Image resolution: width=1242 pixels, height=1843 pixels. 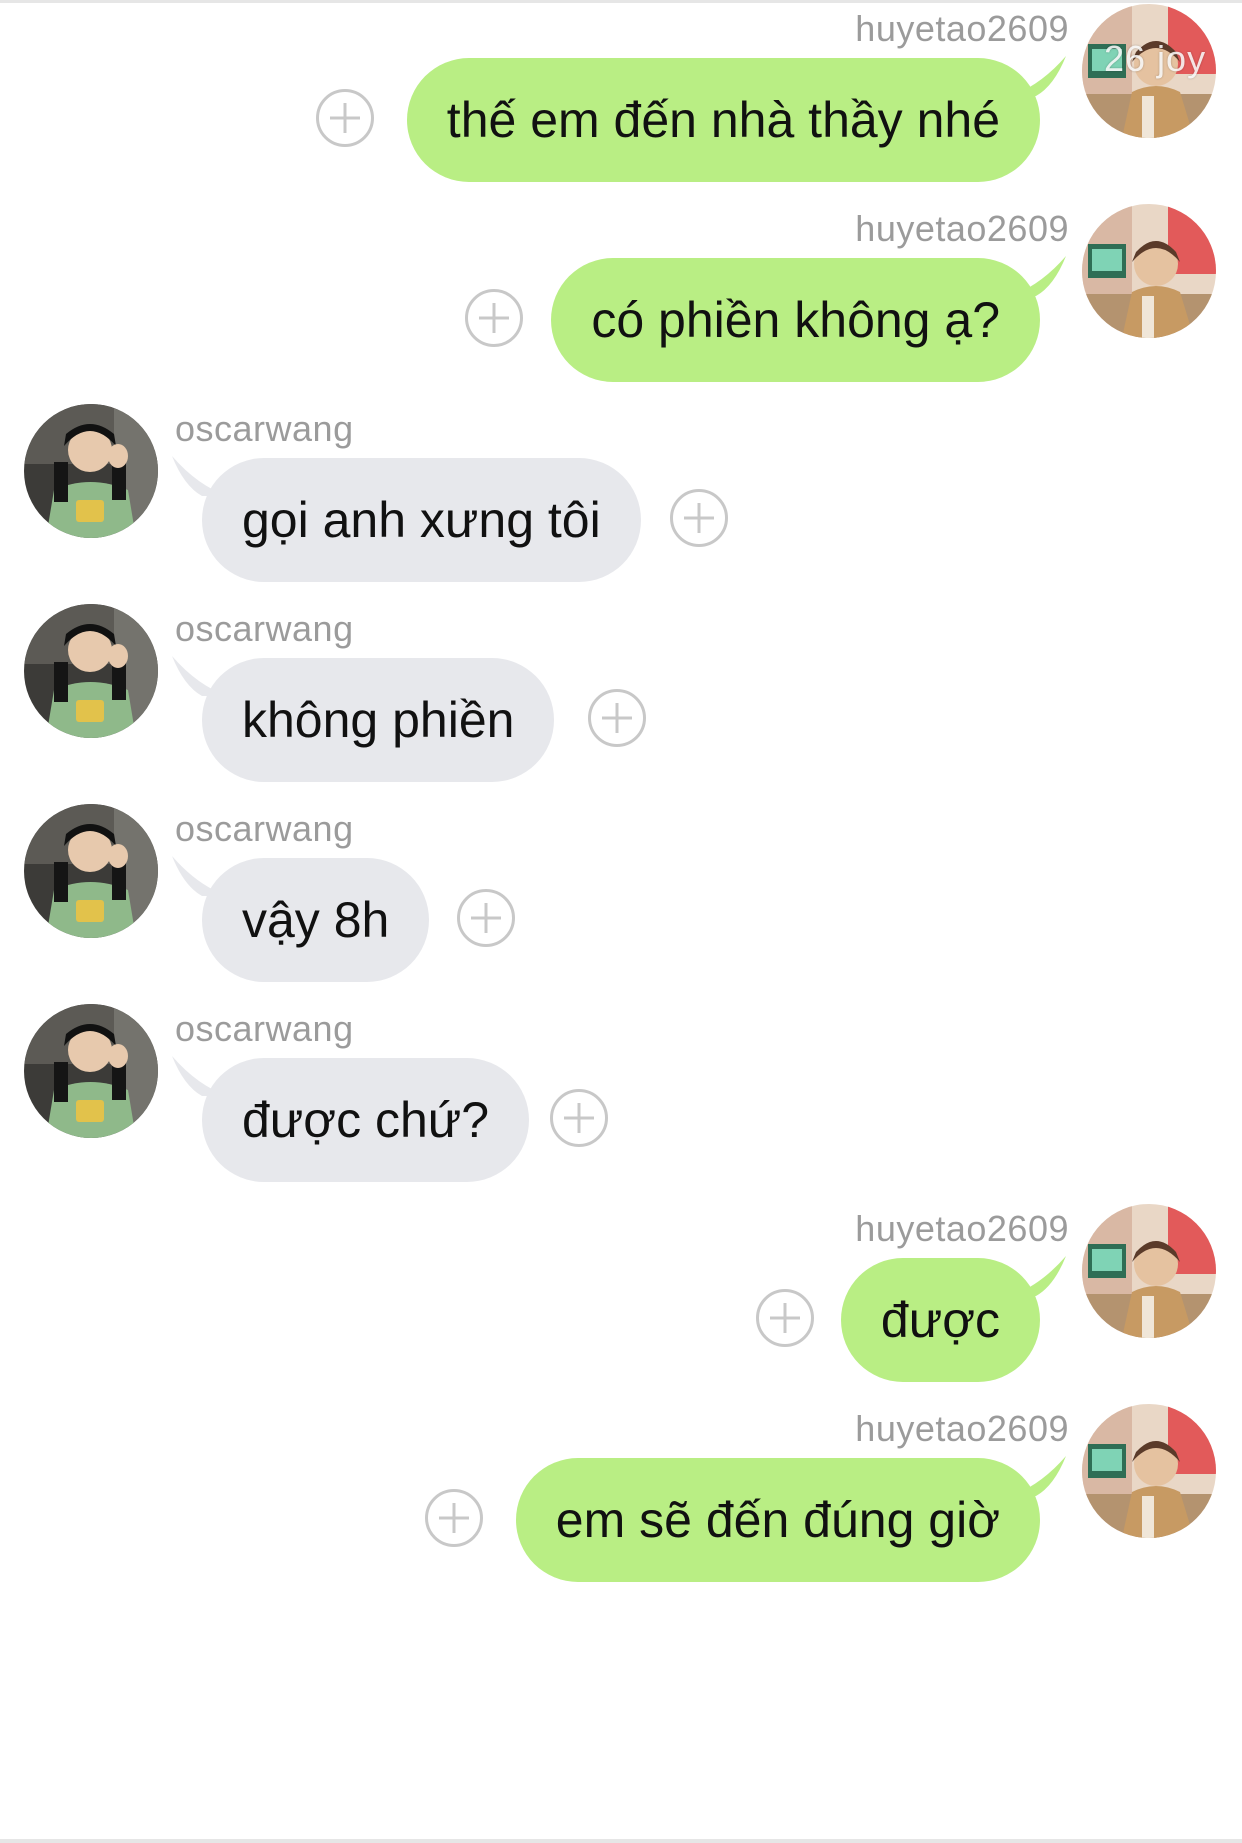 I want to click on message-bubble: được, so click(x=940, y=1320).